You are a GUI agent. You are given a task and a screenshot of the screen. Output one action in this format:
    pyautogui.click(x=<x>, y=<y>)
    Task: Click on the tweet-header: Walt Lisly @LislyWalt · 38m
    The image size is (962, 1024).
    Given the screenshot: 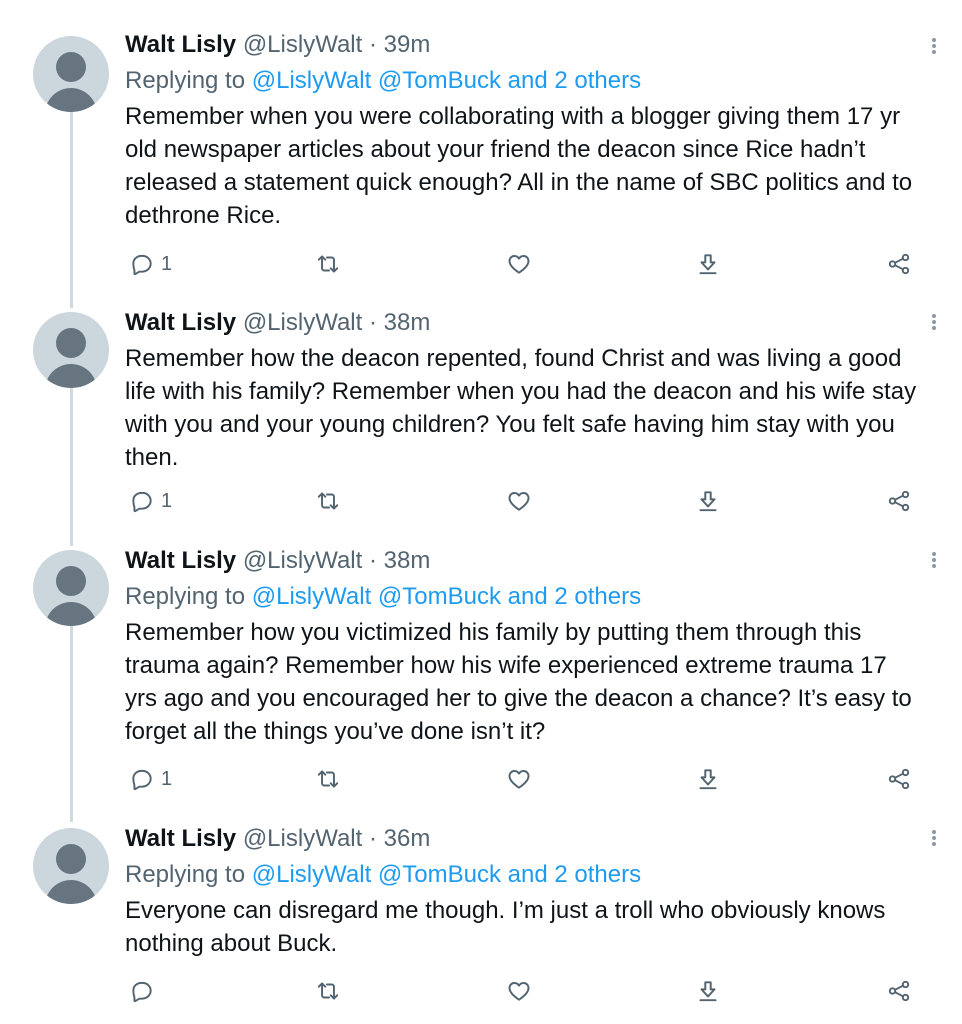 What is the action you would take?
    pyautogui.click(x=525, y=323)
    